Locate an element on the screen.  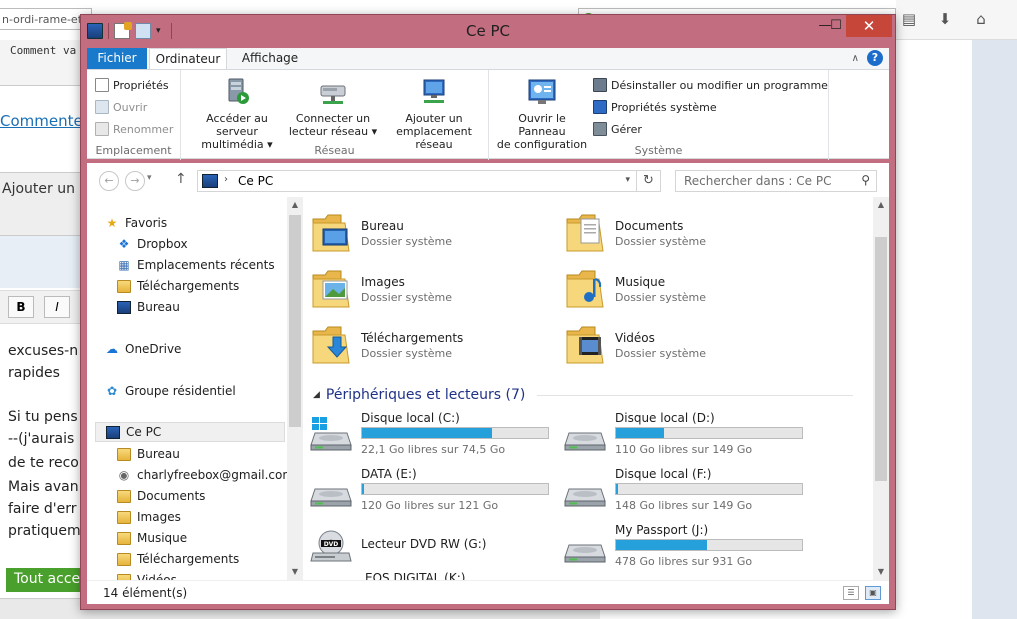
nav-item: Documents is located at coordinates (161, 496).